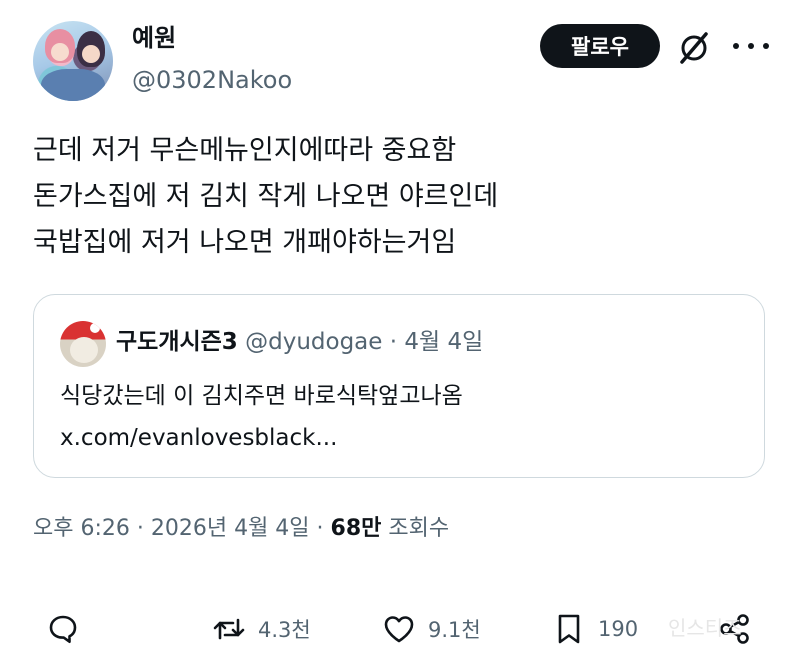  I want to click on grok-icon, so click(694, 48).